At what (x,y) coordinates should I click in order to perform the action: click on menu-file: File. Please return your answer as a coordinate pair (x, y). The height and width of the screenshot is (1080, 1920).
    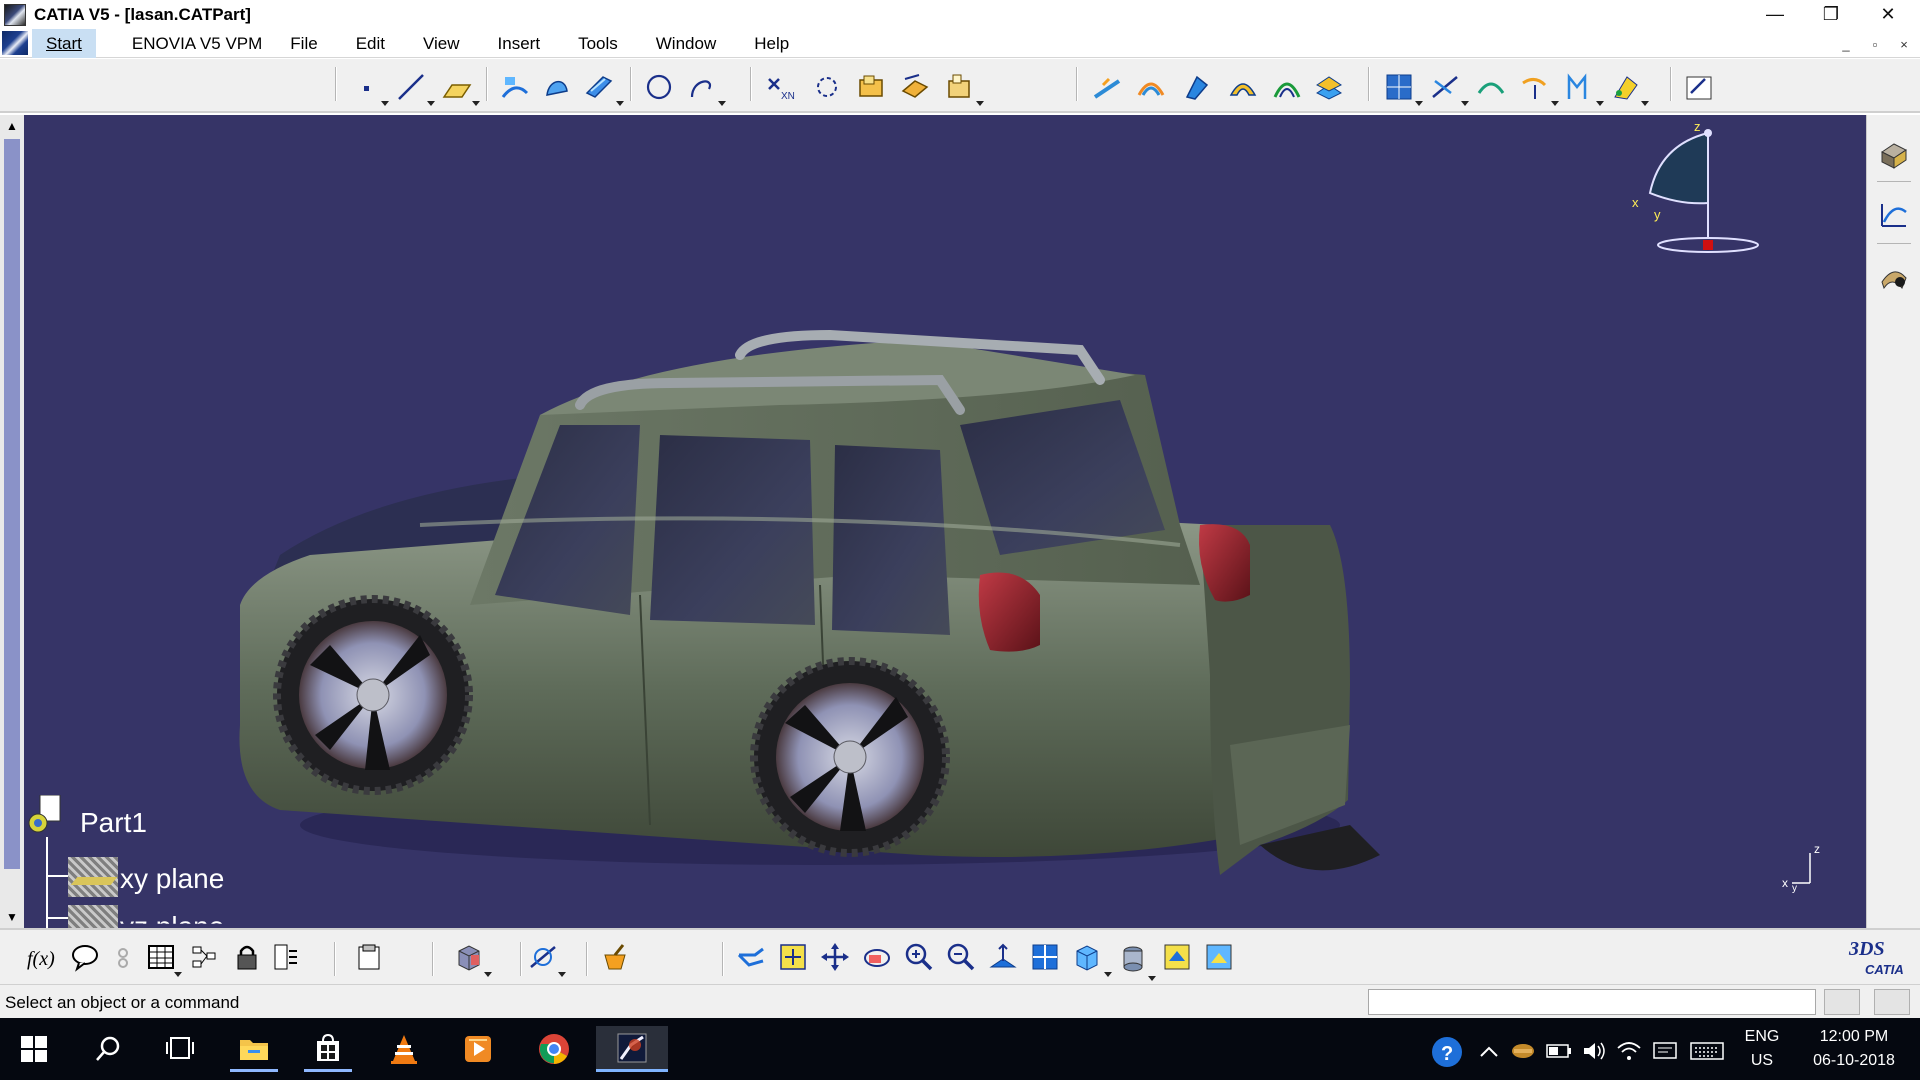
    Looking at the image, I should click on (303, 43).